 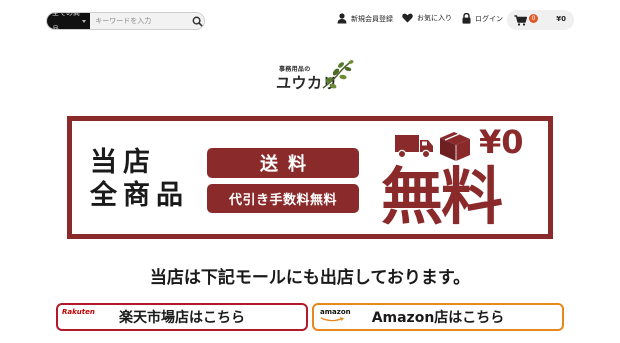 I want to click on cart-count-badge: 0, so click(x=533, y=18).